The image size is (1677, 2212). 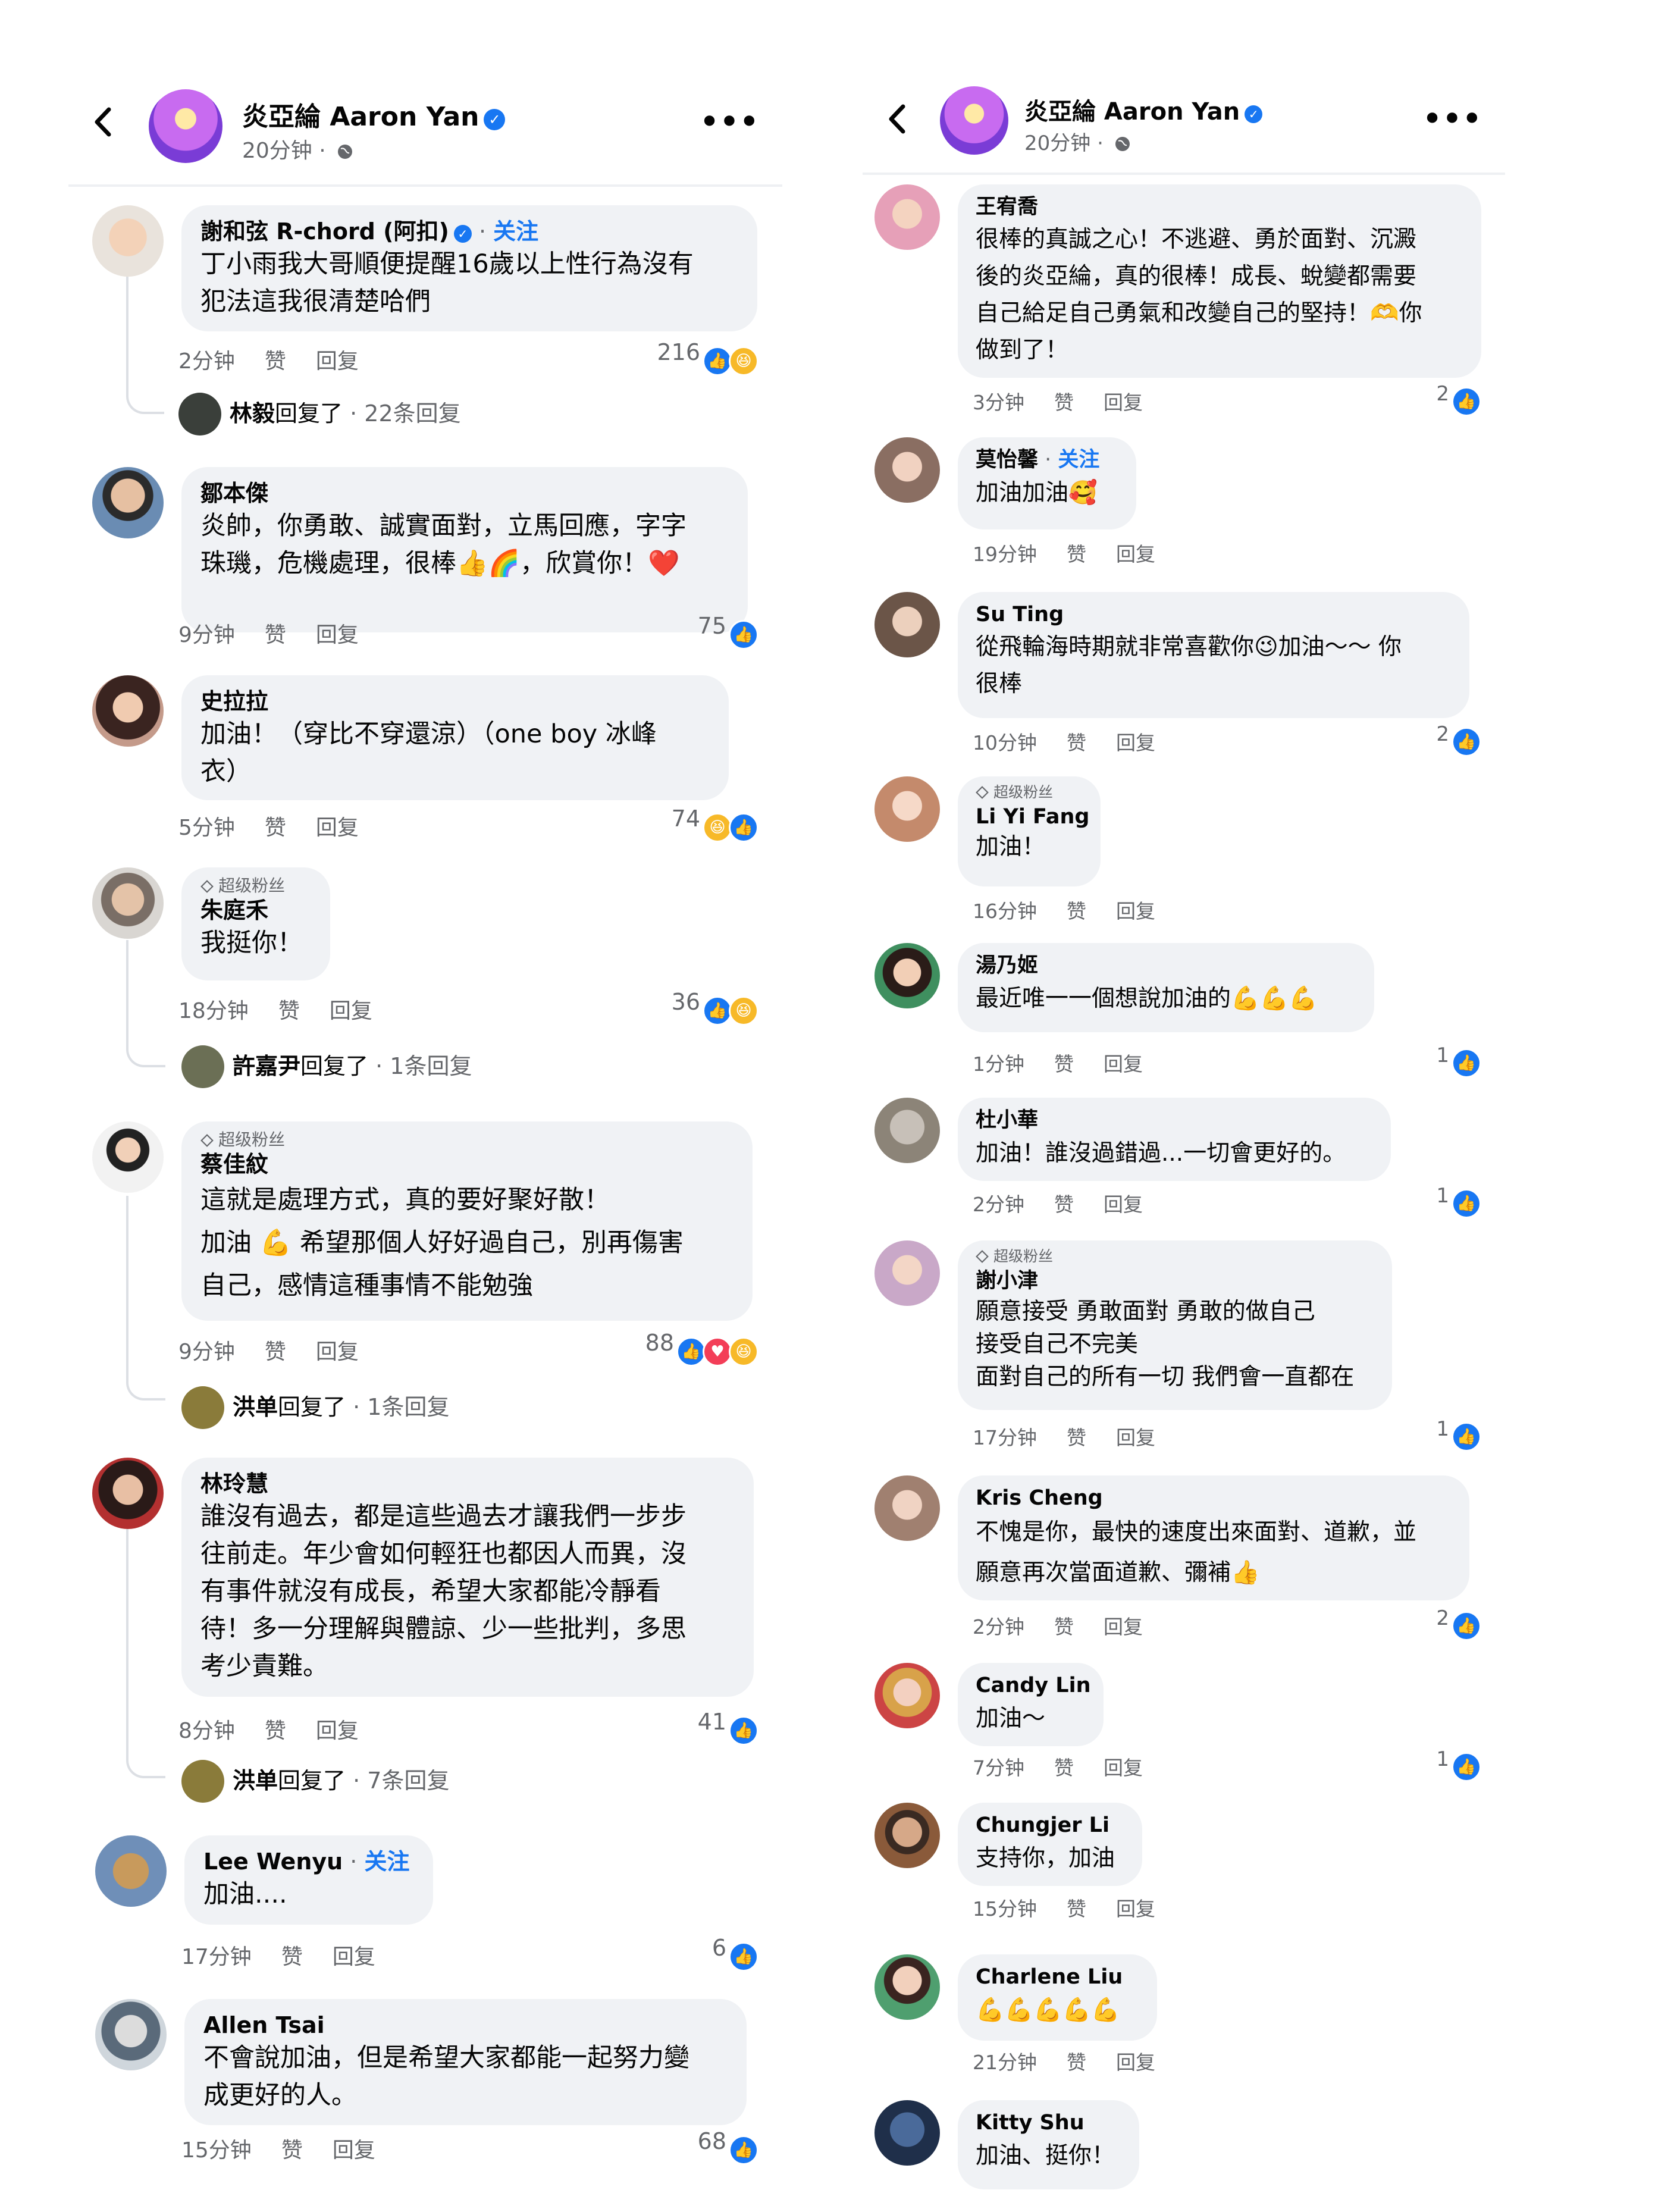 What do you see at coordinates (1033, 1685) in the screenshot?
I see `comment-author: Candy Lin` at bounding box center [1033, 1685].